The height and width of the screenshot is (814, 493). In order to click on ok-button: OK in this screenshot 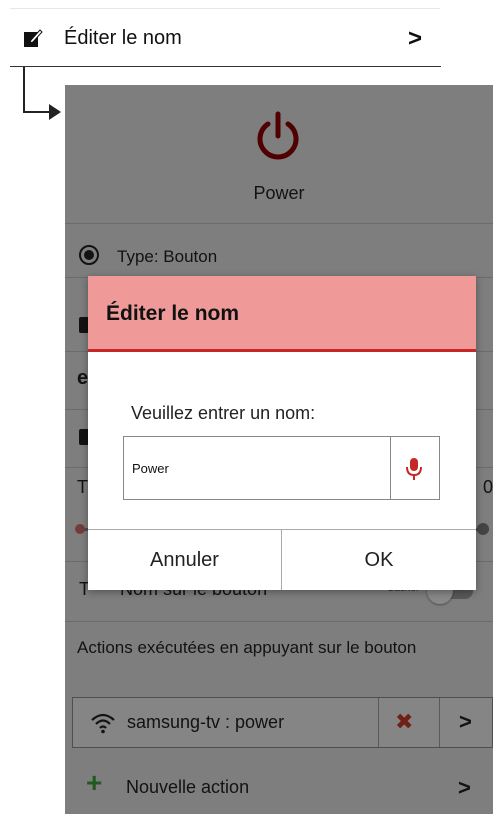, I will do `click(379, 560)`.